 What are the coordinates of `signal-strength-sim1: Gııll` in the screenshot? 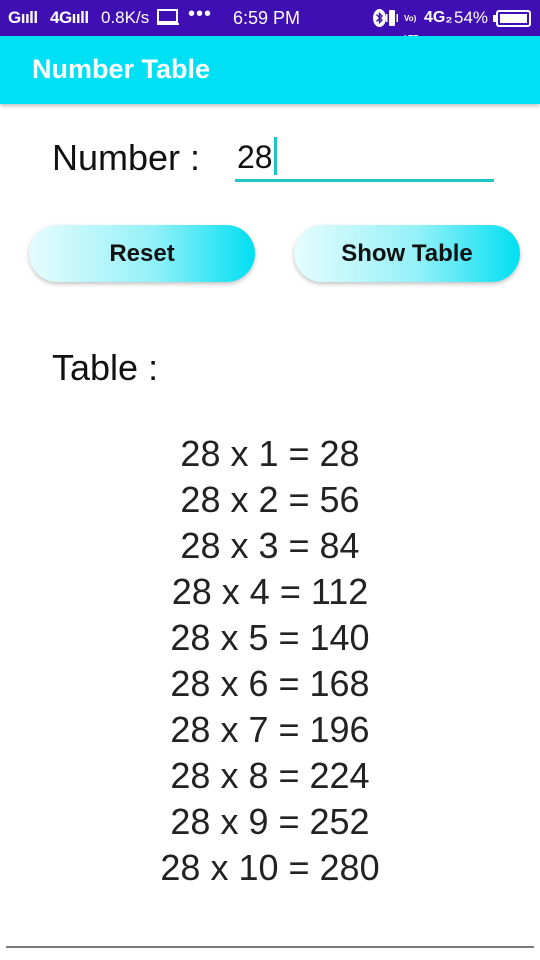 It's located at (23, 17).